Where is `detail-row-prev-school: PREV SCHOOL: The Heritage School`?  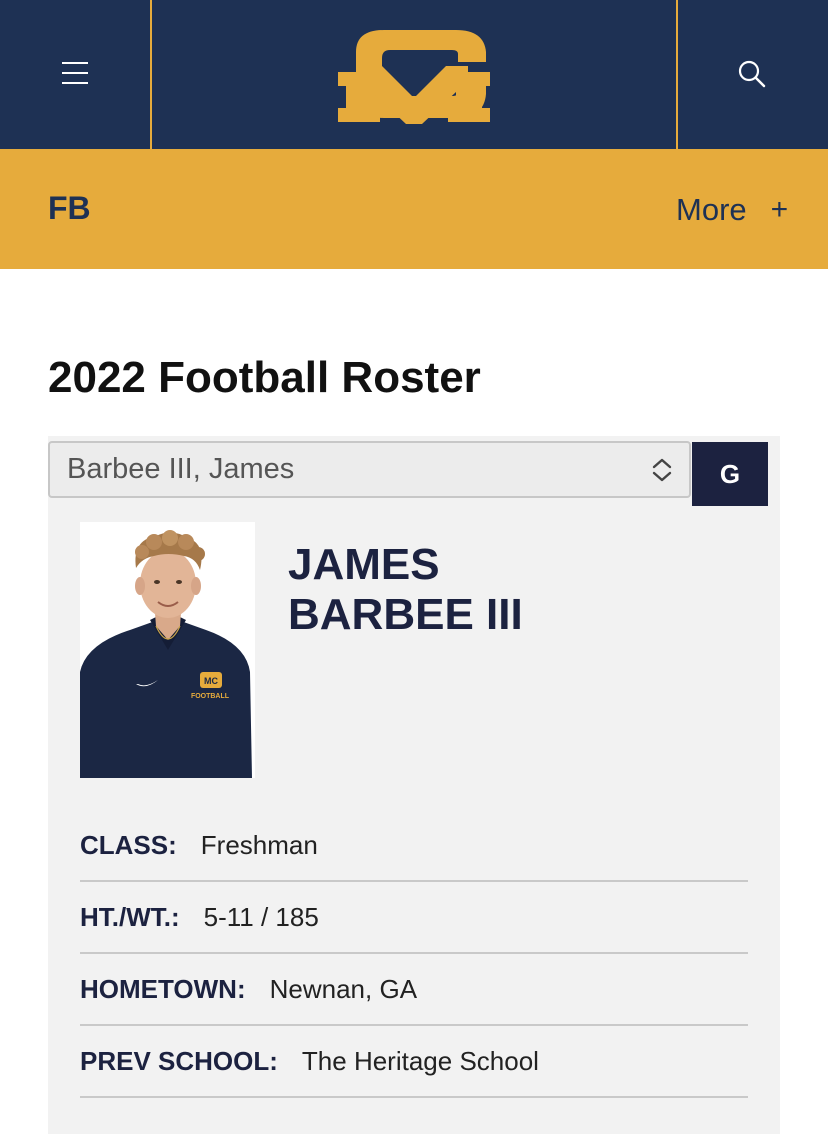
detail-row-prev-school: PREV SCHOOL: The Heritage School is located at coordinates (414, 1062).